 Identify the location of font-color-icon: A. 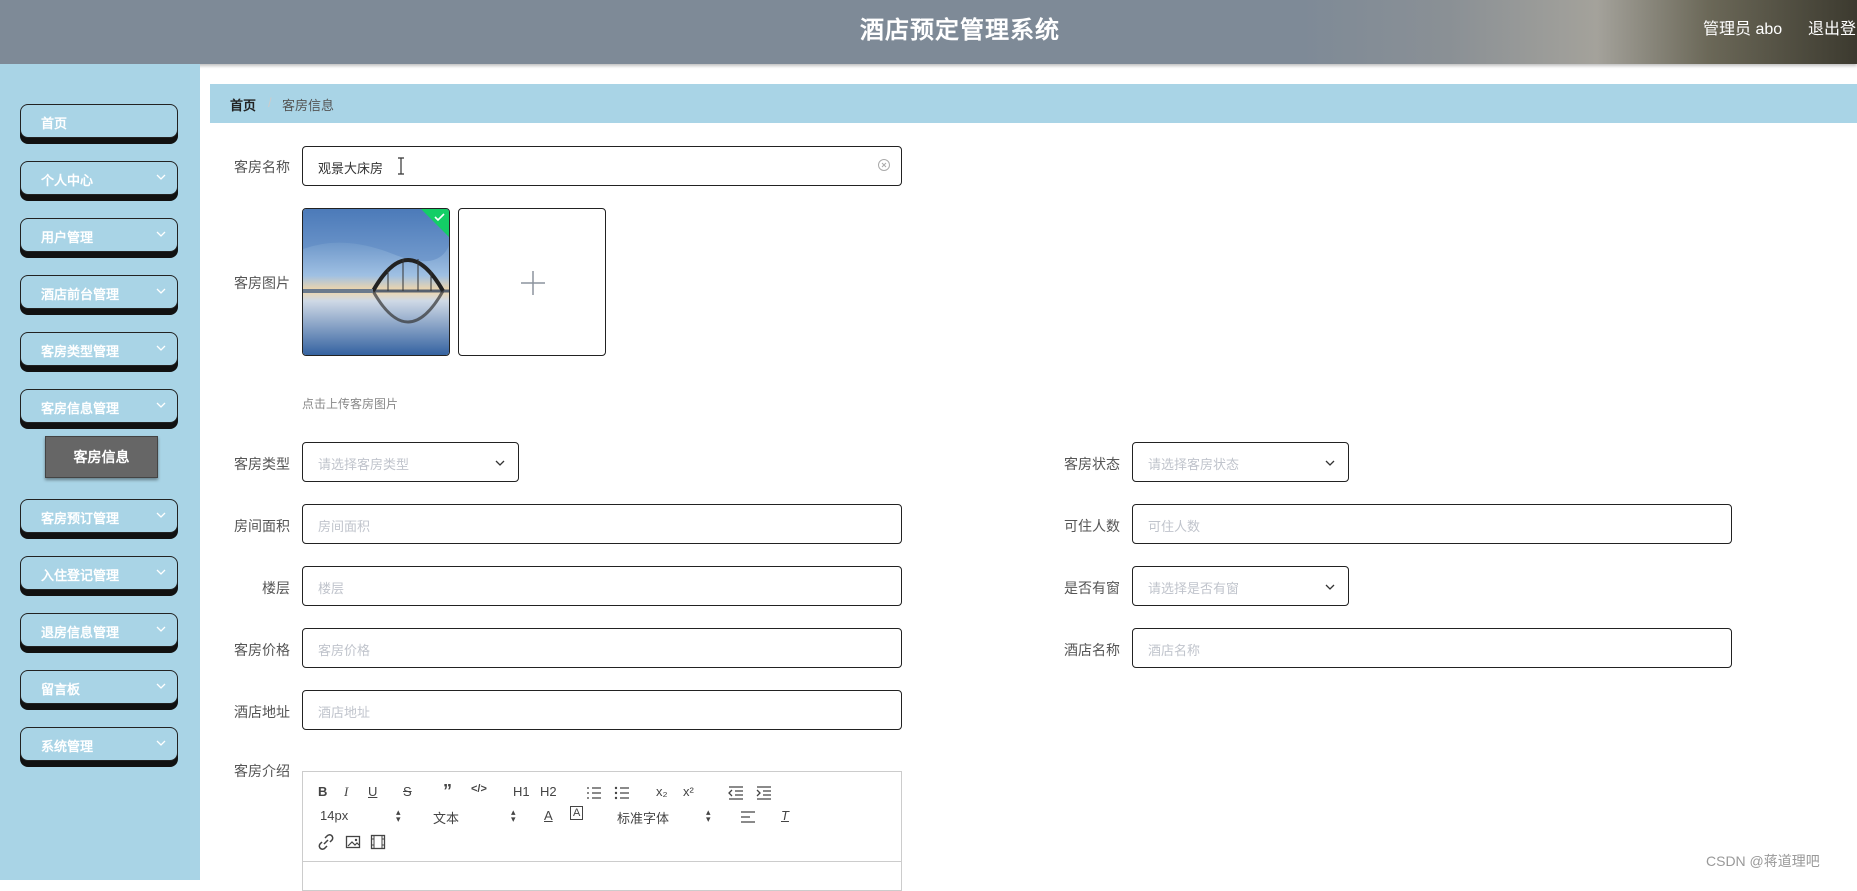
(548, 815).